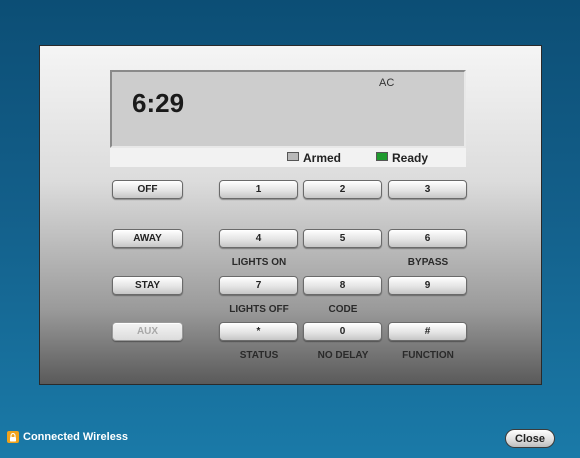  I want to click on away-button: AWAY, so click(147, 238).